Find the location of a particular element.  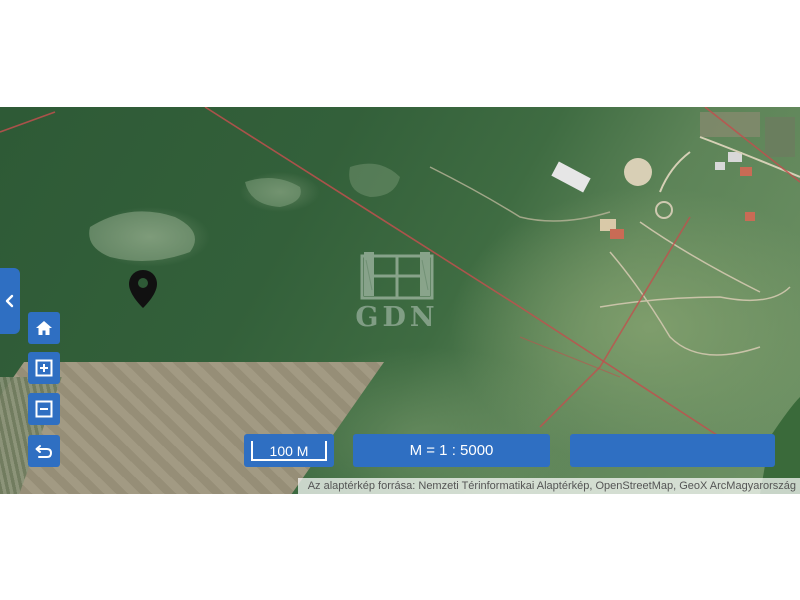

zoom-in-icon is located at coordinates (44, 368).